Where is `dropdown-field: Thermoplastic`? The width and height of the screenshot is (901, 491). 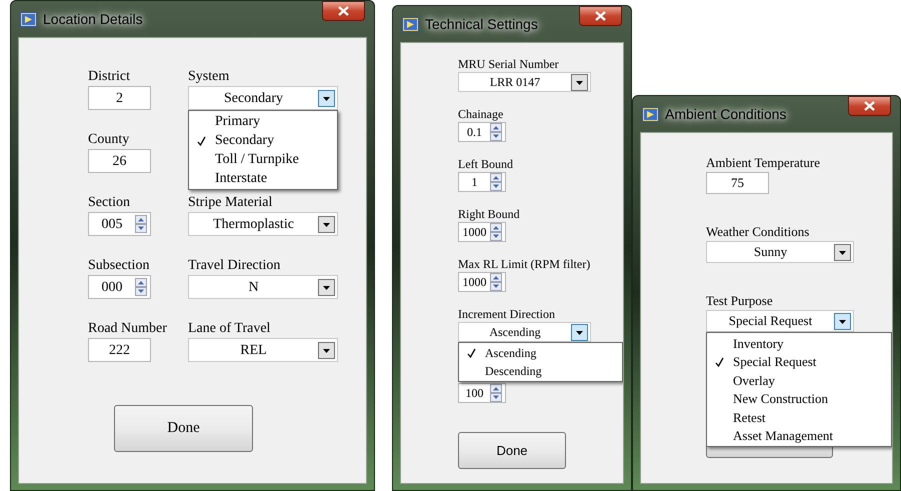 dropdown-field: Thermoplastic is located at coordinates (263, 224).